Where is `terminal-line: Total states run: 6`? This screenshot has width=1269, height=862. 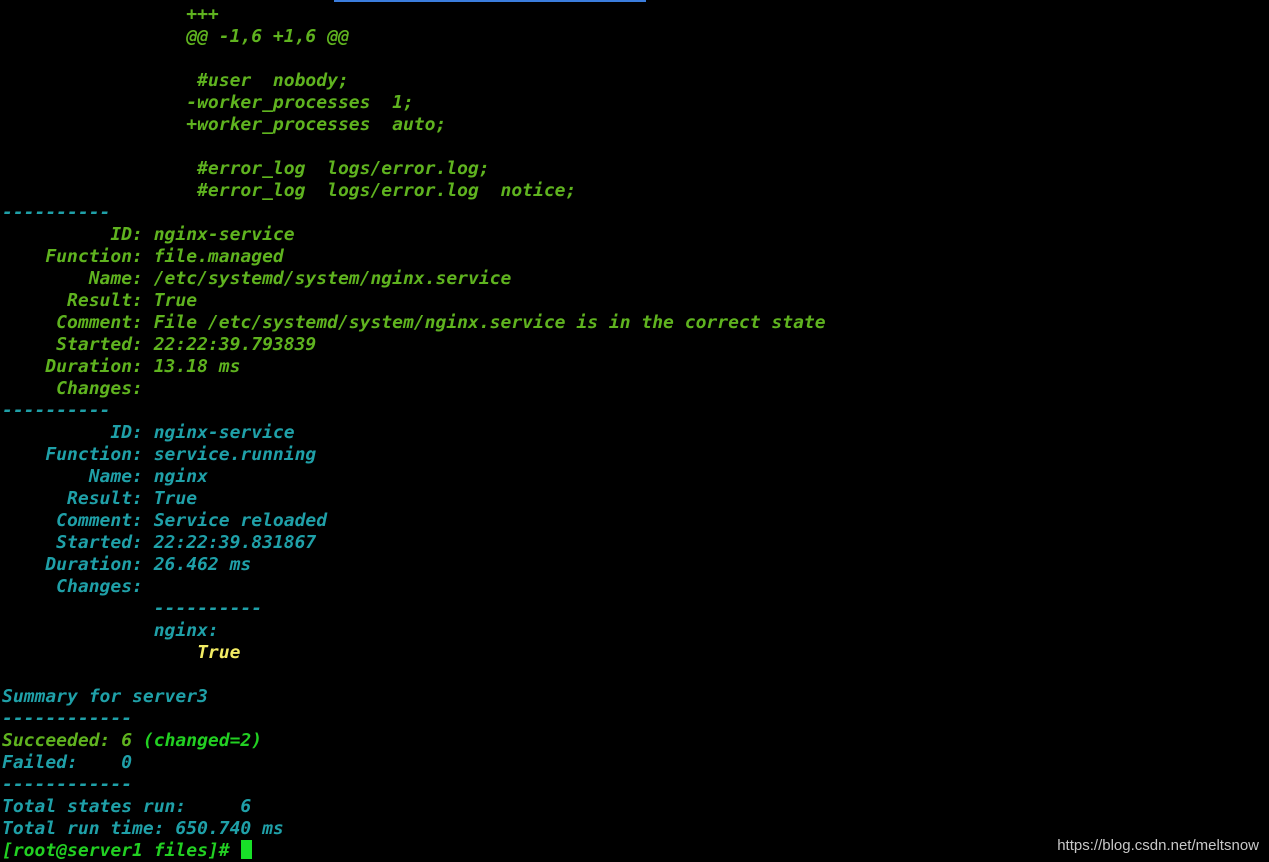 terminal-line: Total states run: 6 is located at coordinates (126, 807).